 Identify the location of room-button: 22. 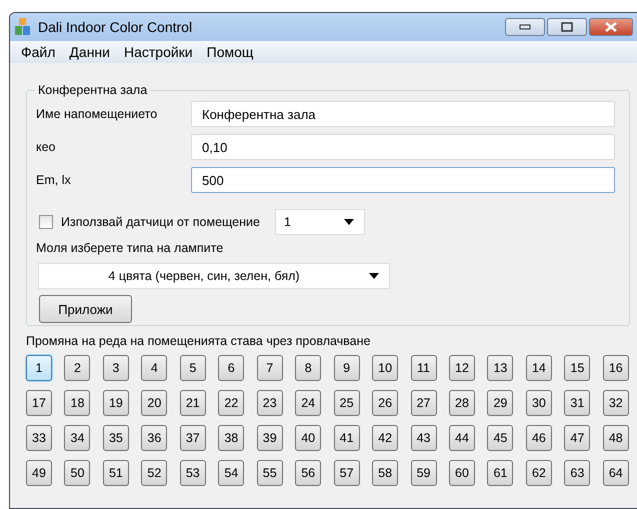
(231, 403).